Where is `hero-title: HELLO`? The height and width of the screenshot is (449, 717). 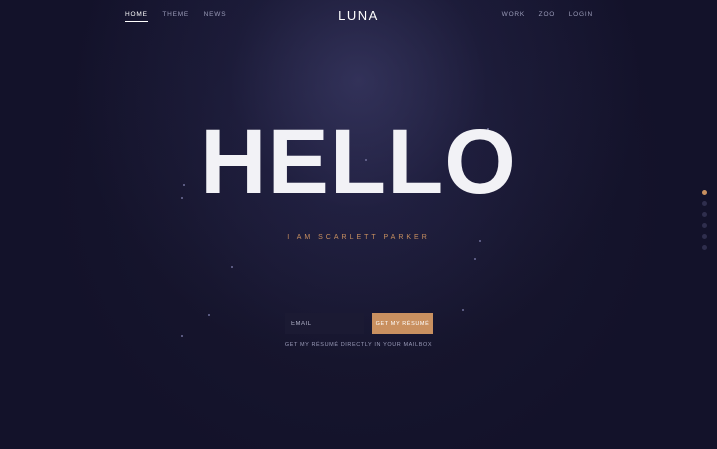 hero-title: HELLO is located at coordinates (358, 162).